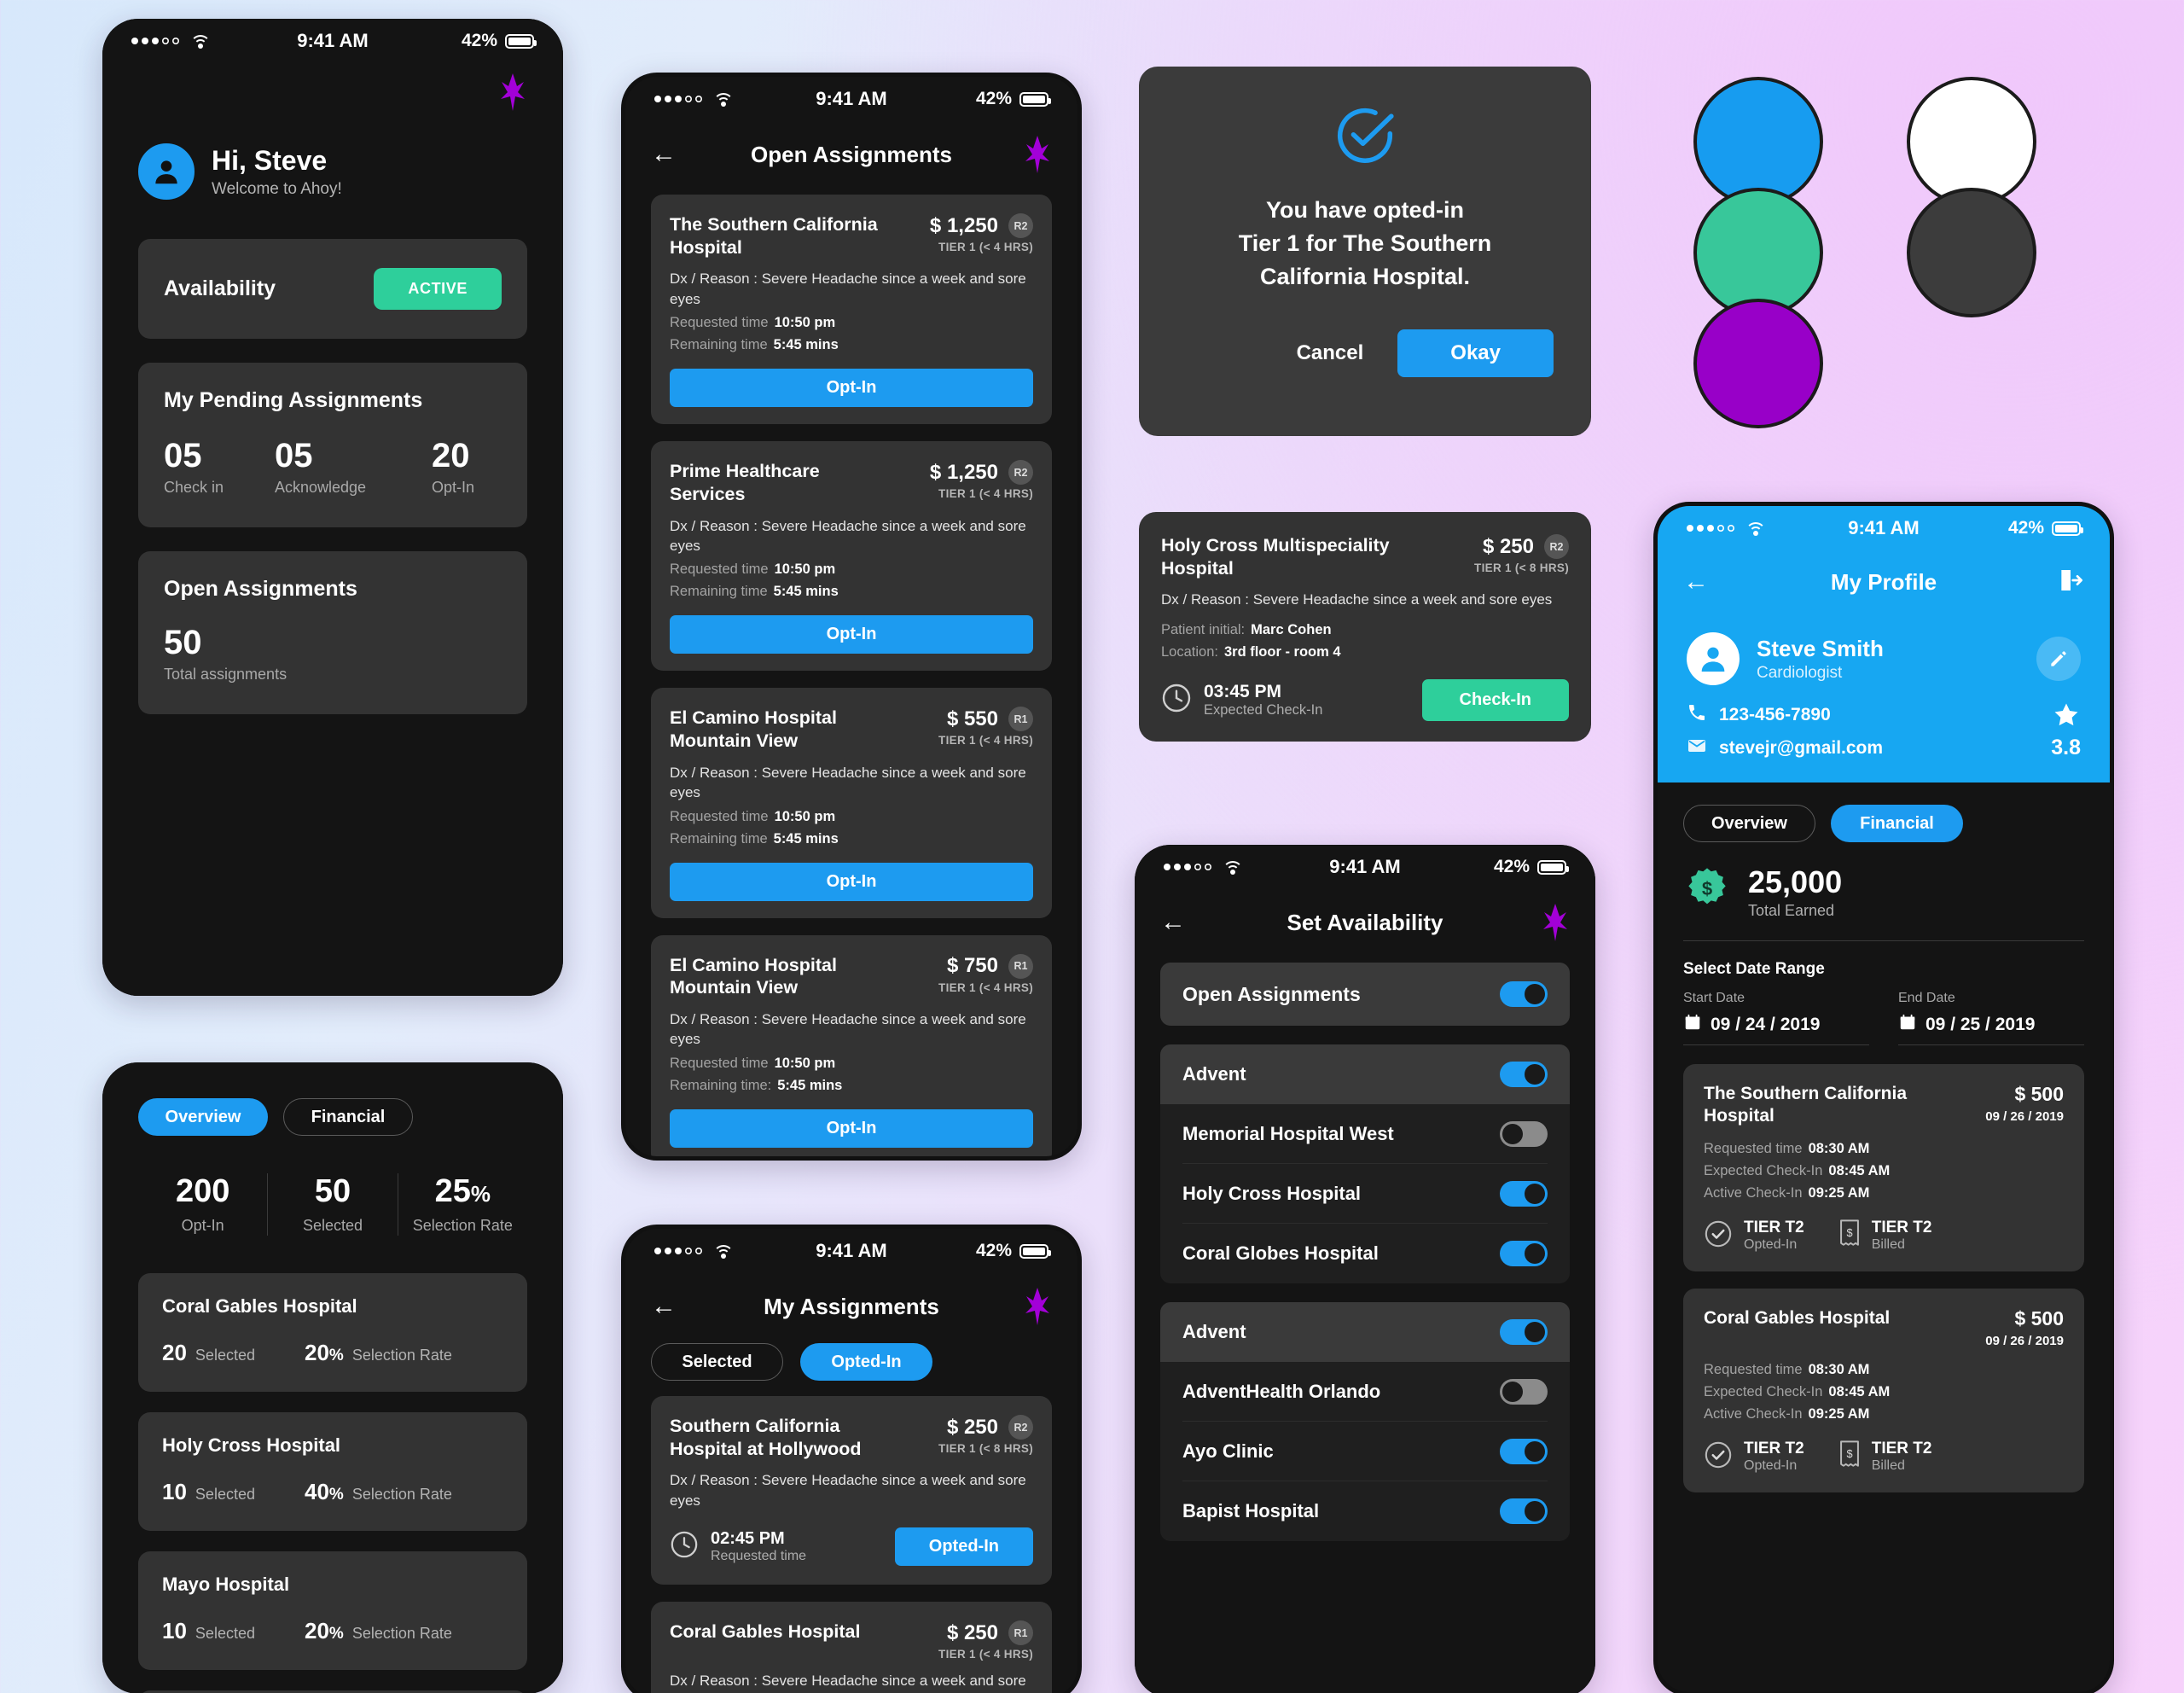  What do you see at coordinates (1365, 1392) in the screenshot?
I see `availability-row: AdventHealth Orlando` at bounding box center [1365, 1392].